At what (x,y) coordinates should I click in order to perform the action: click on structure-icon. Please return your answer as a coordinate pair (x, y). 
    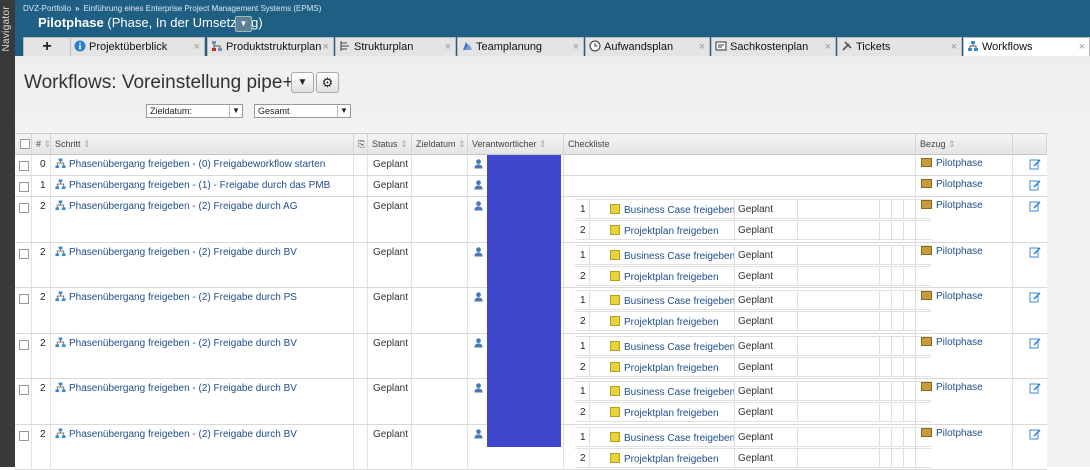
    Looking at the image, I should click on (217, 46).